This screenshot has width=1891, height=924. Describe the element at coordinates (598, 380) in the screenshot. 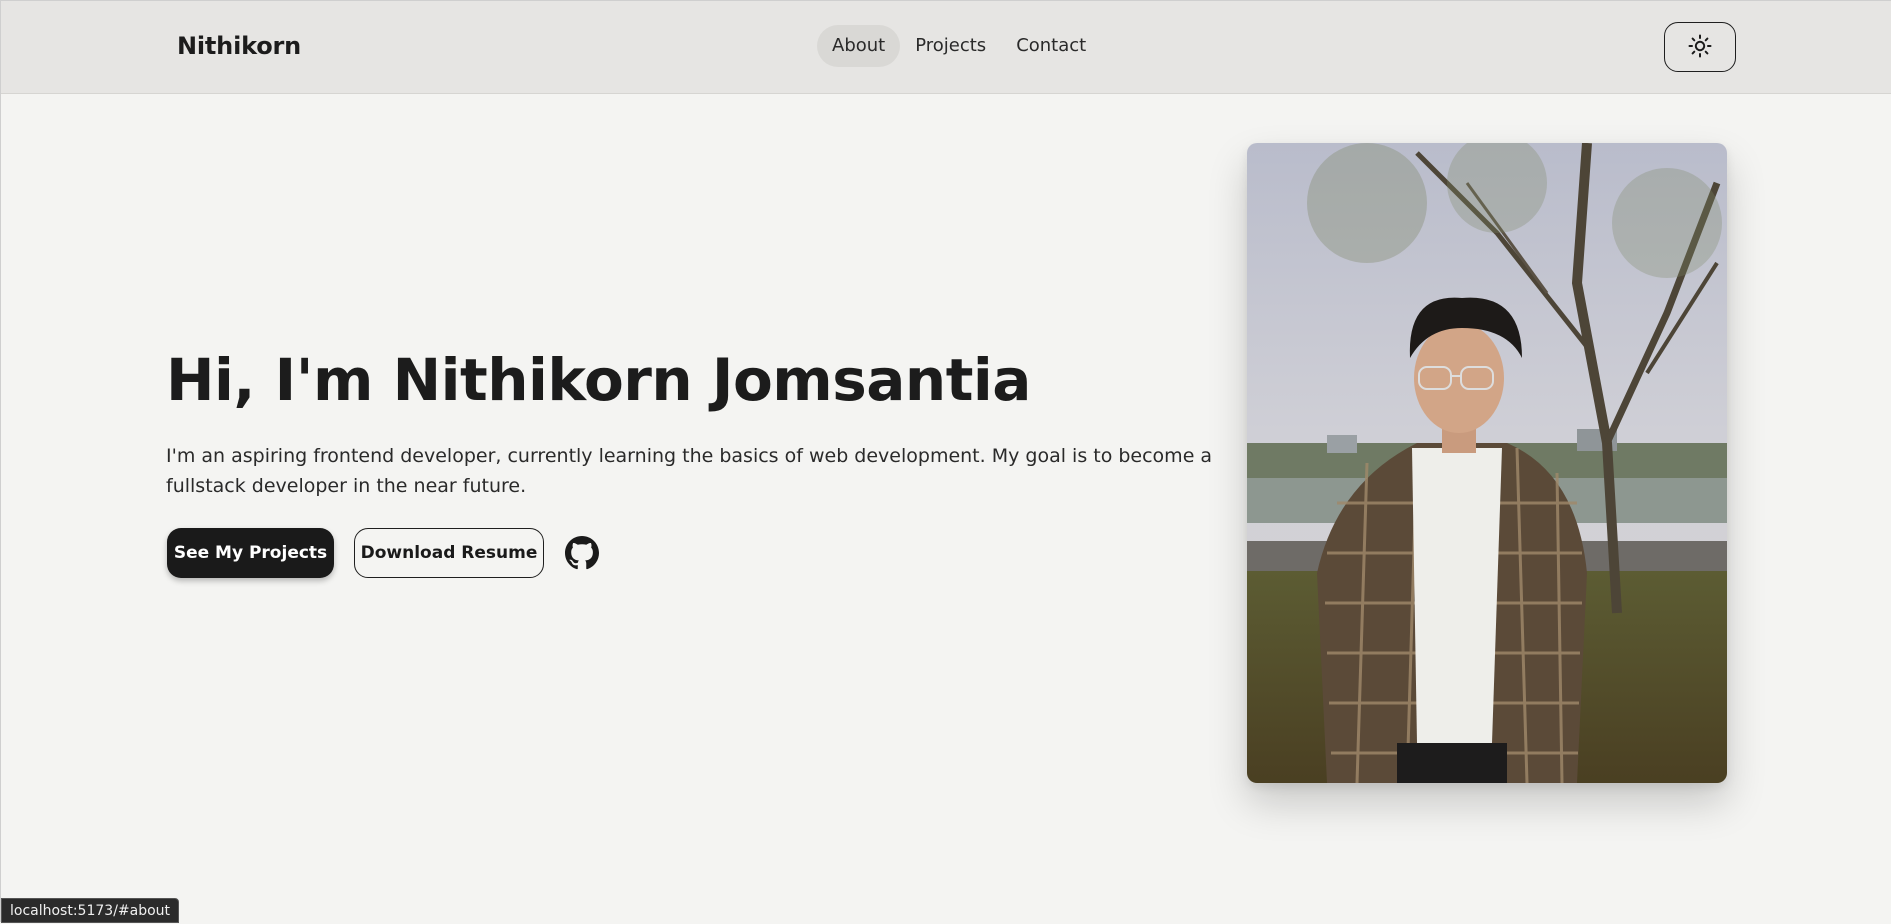

I see `hero-title: Hi, I'm Nithikorn Jomsantia` at that location.